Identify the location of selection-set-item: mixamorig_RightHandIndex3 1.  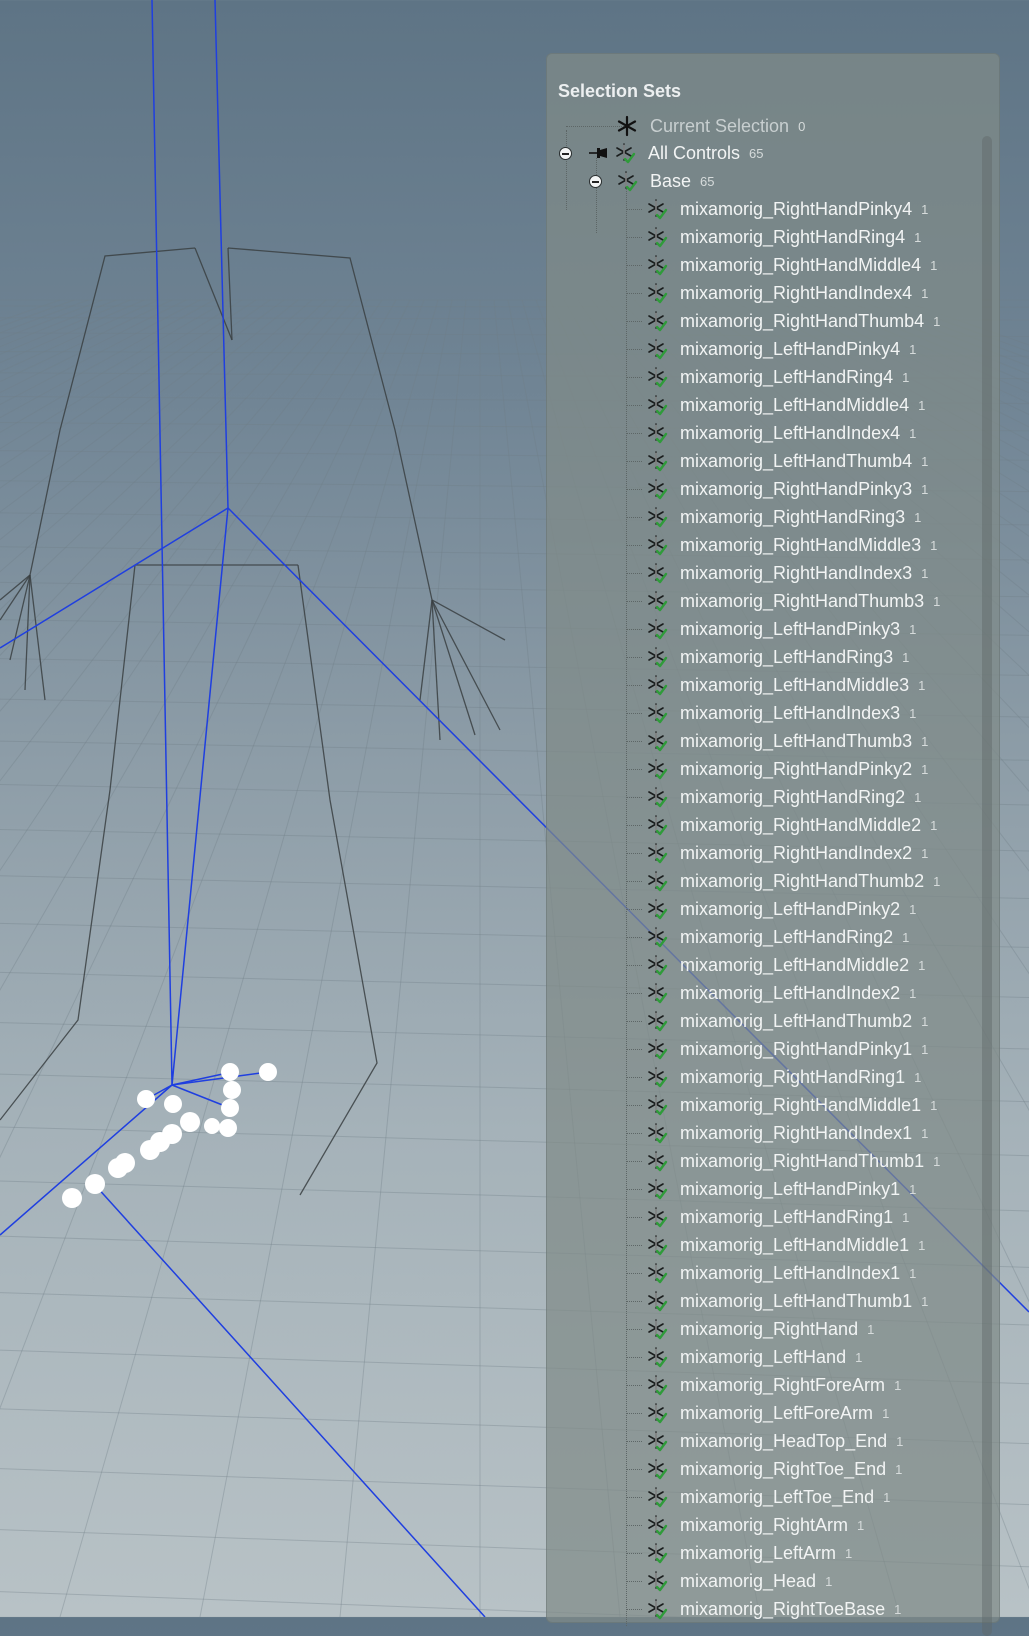
(787, 573).